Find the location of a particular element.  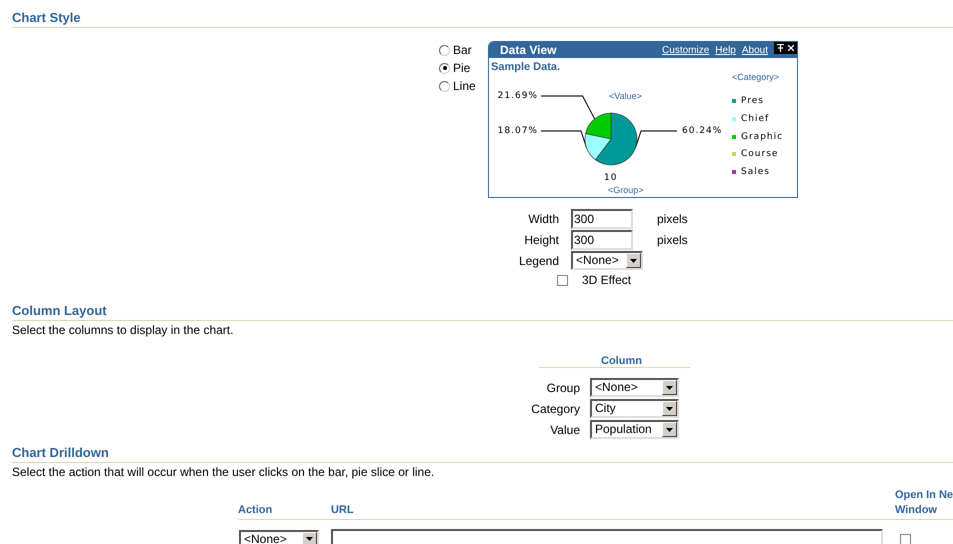

field-label: Height is located at coordinates (541, 240).